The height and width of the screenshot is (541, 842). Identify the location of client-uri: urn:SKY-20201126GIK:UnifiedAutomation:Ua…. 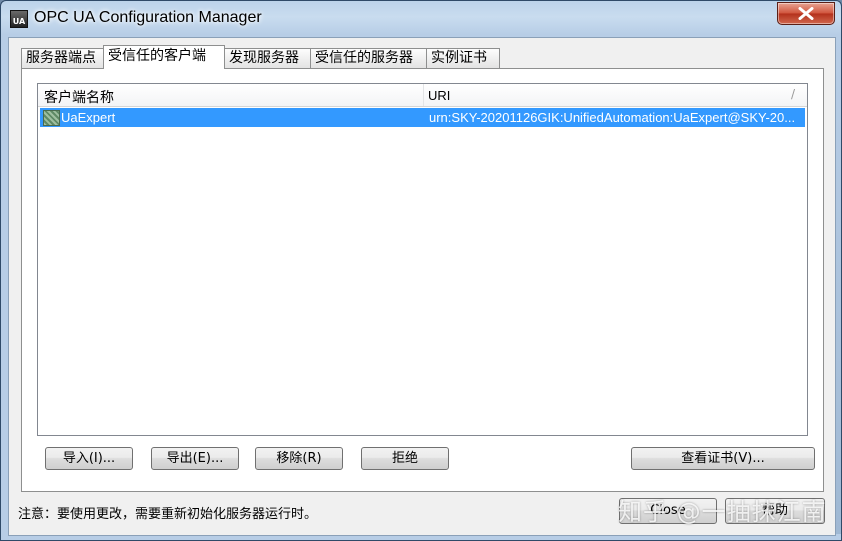
(612, 117).